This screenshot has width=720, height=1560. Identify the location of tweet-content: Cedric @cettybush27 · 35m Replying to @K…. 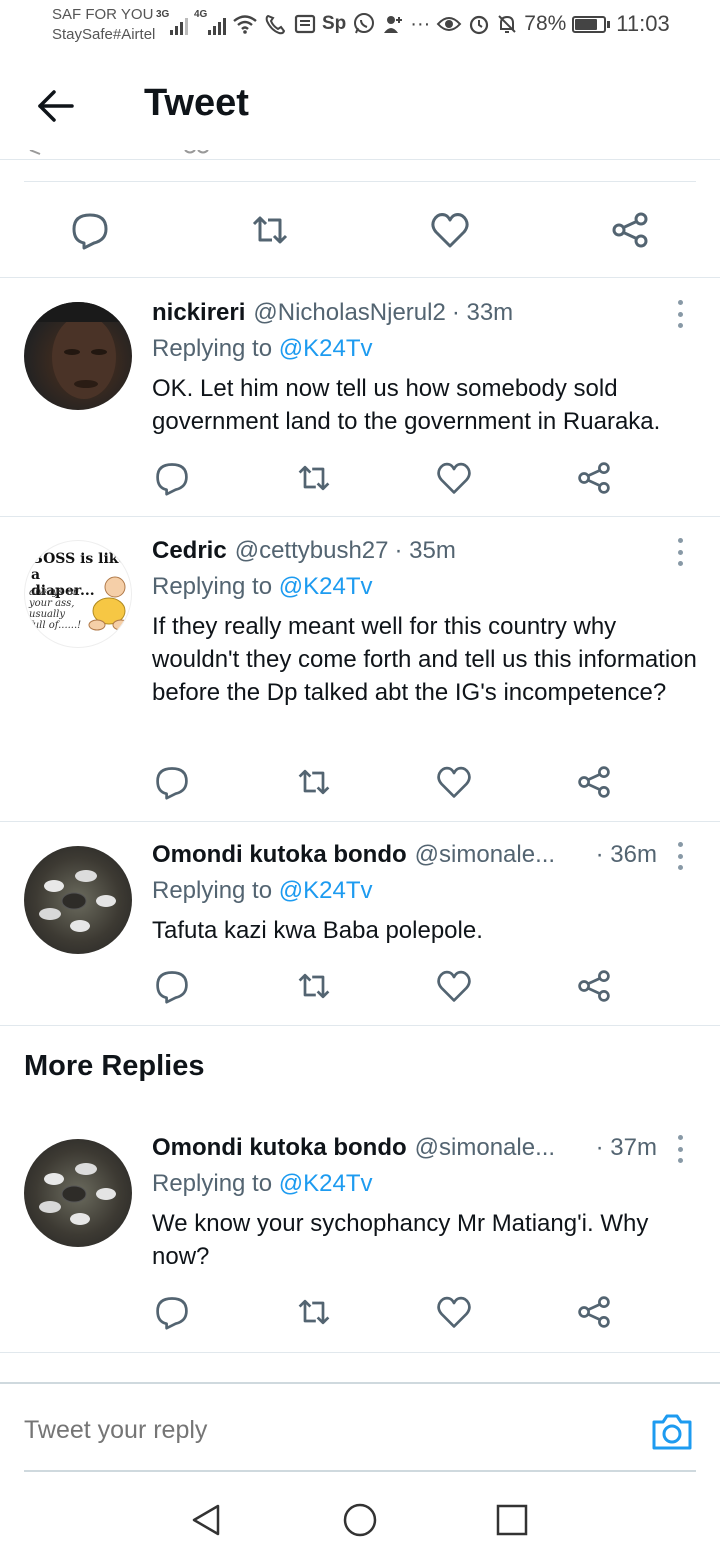
(424, 621).